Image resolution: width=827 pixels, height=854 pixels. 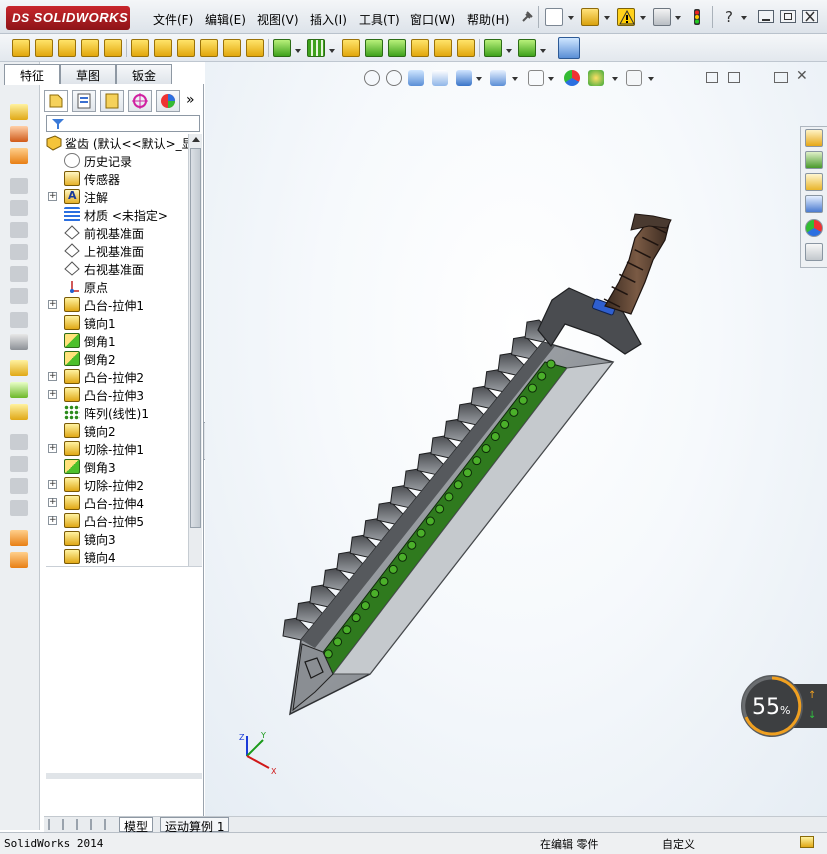 I want to click on revolved-cut-icon, so click(x=186, y=48).